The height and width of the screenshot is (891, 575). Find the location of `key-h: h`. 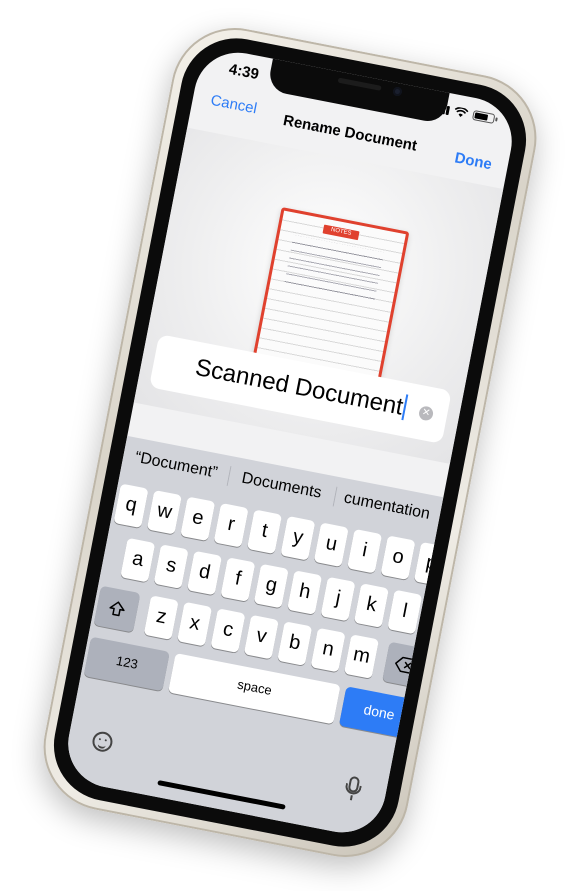

key-h: h is located at coordinates (305, 592).